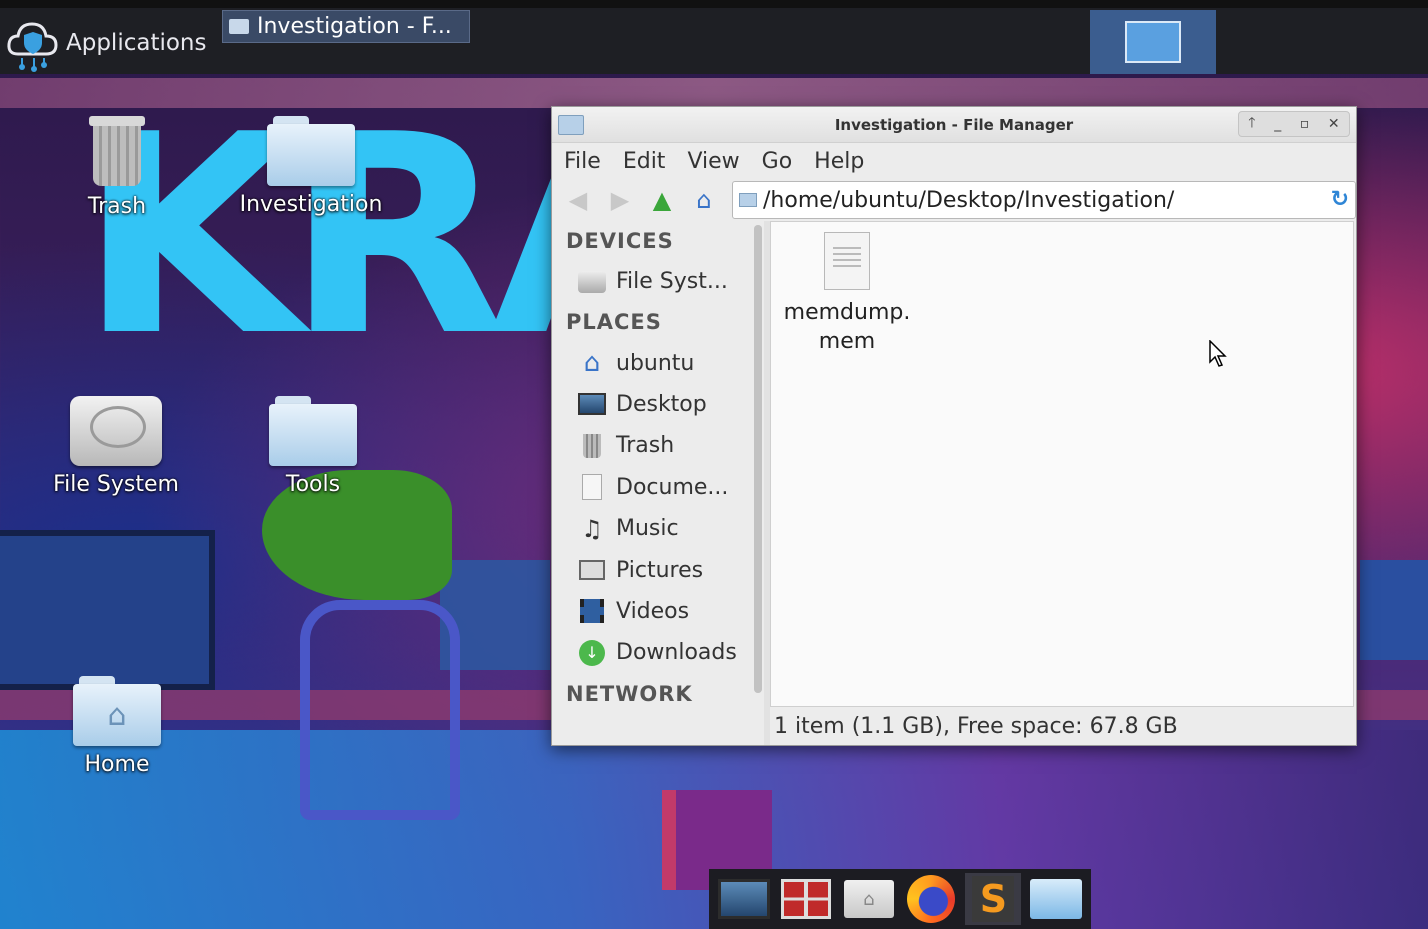  I want to click on desktop-icon-home: ⌂ Home, so click(117, 726).